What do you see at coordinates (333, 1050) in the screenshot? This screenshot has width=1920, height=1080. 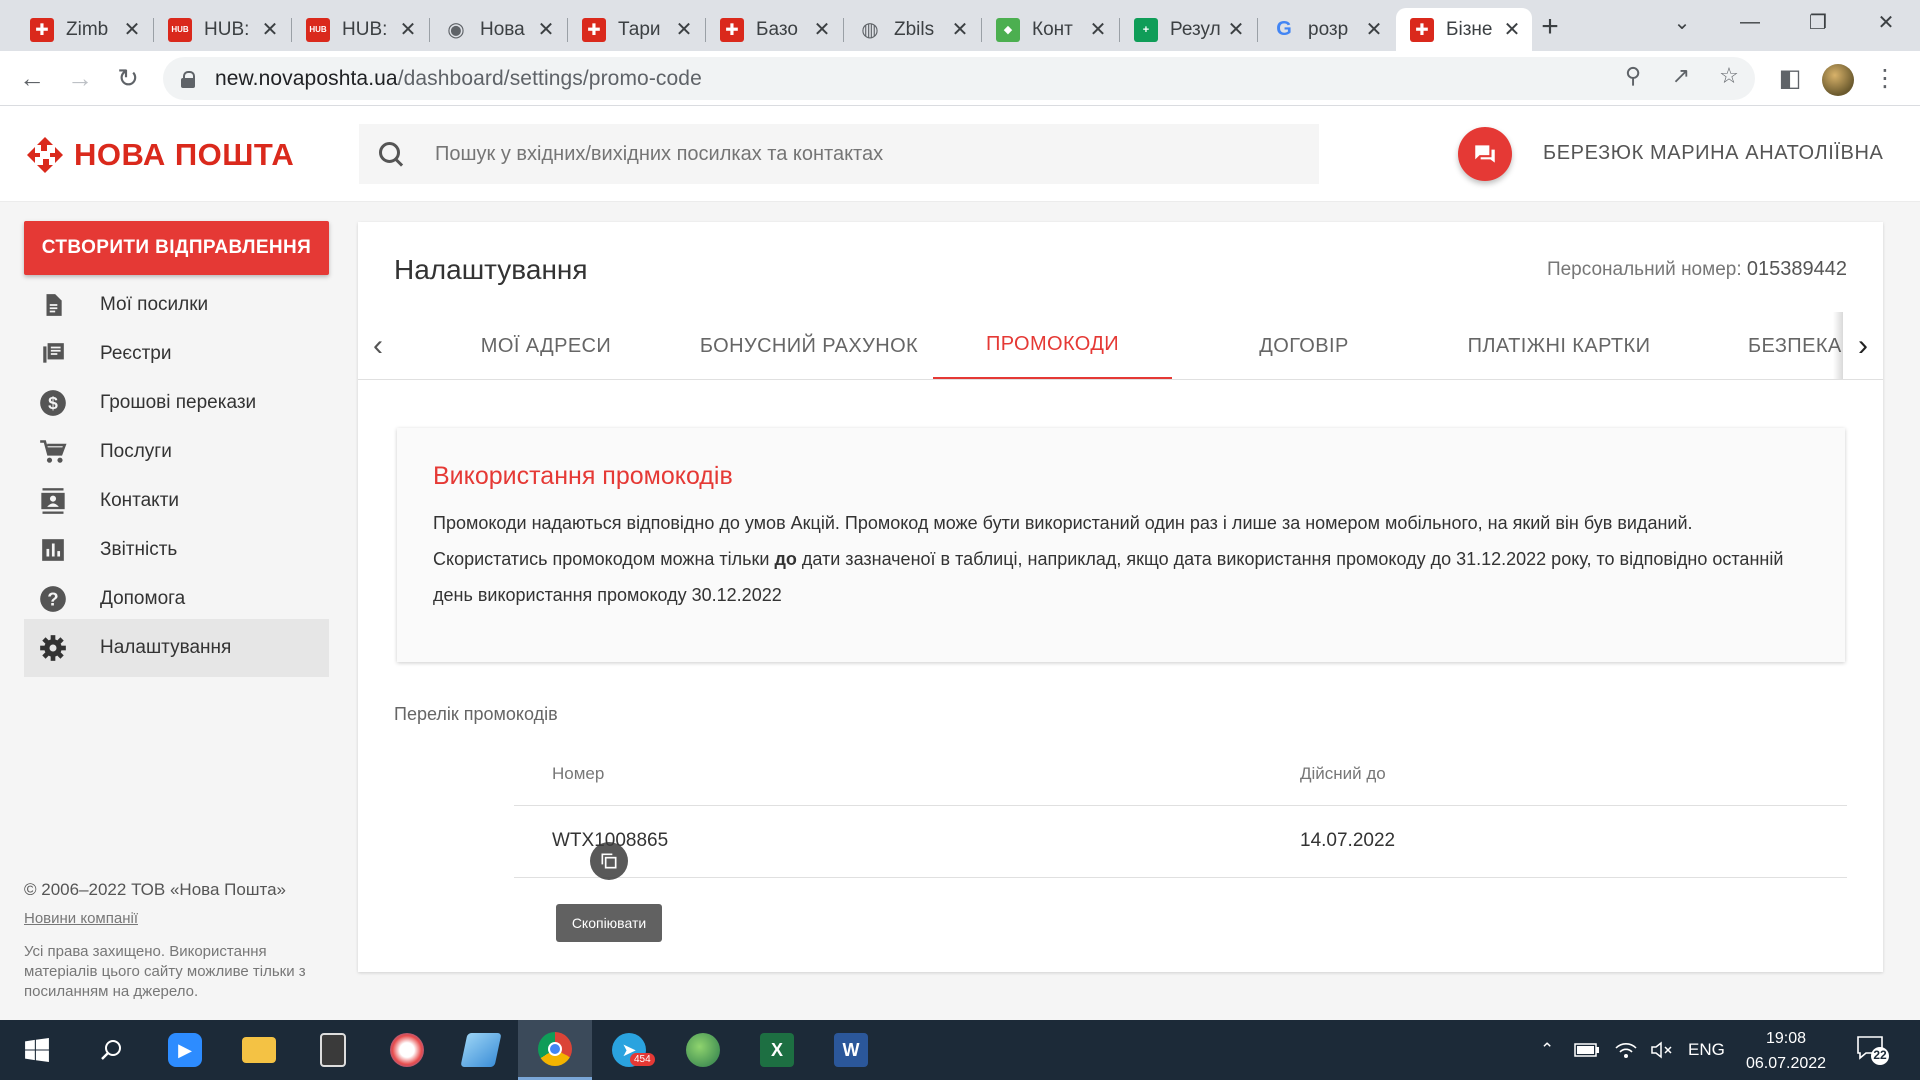 I see `calculator-app` at bounding box center [333, 1050].